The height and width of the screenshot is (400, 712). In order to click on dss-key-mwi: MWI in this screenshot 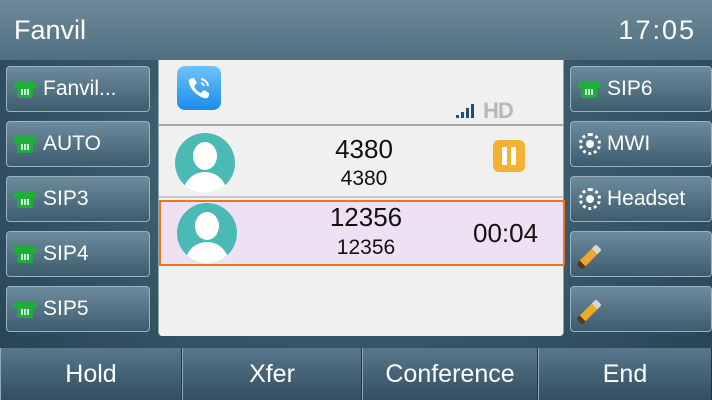, I will do `click(641, 144)`.